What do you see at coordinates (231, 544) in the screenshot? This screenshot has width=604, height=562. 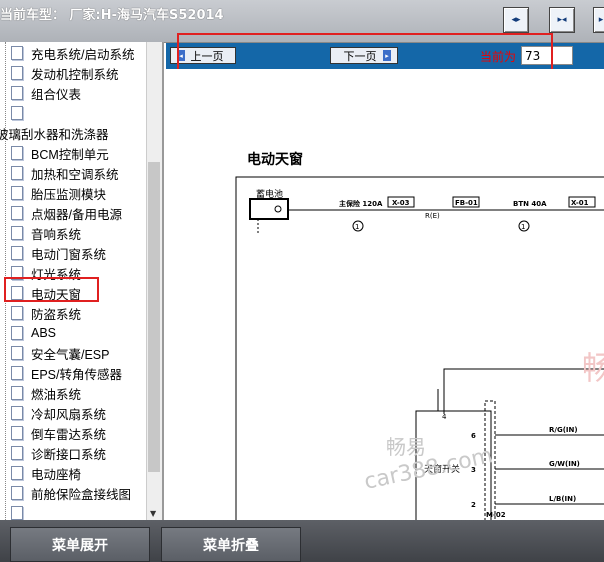 I see `menu-collapse-button: 菜单折叠` at bounding box center [231, 544].